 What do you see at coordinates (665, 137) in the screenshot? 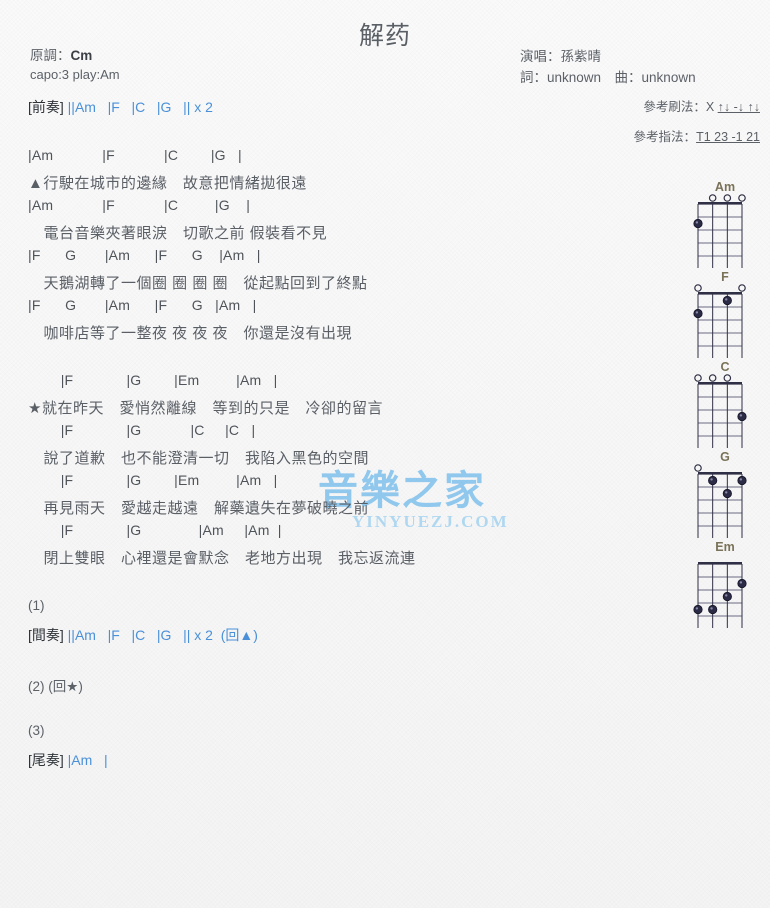
I see `finger-pattern-label: 參考指法：` at bounding box center [665, 137].